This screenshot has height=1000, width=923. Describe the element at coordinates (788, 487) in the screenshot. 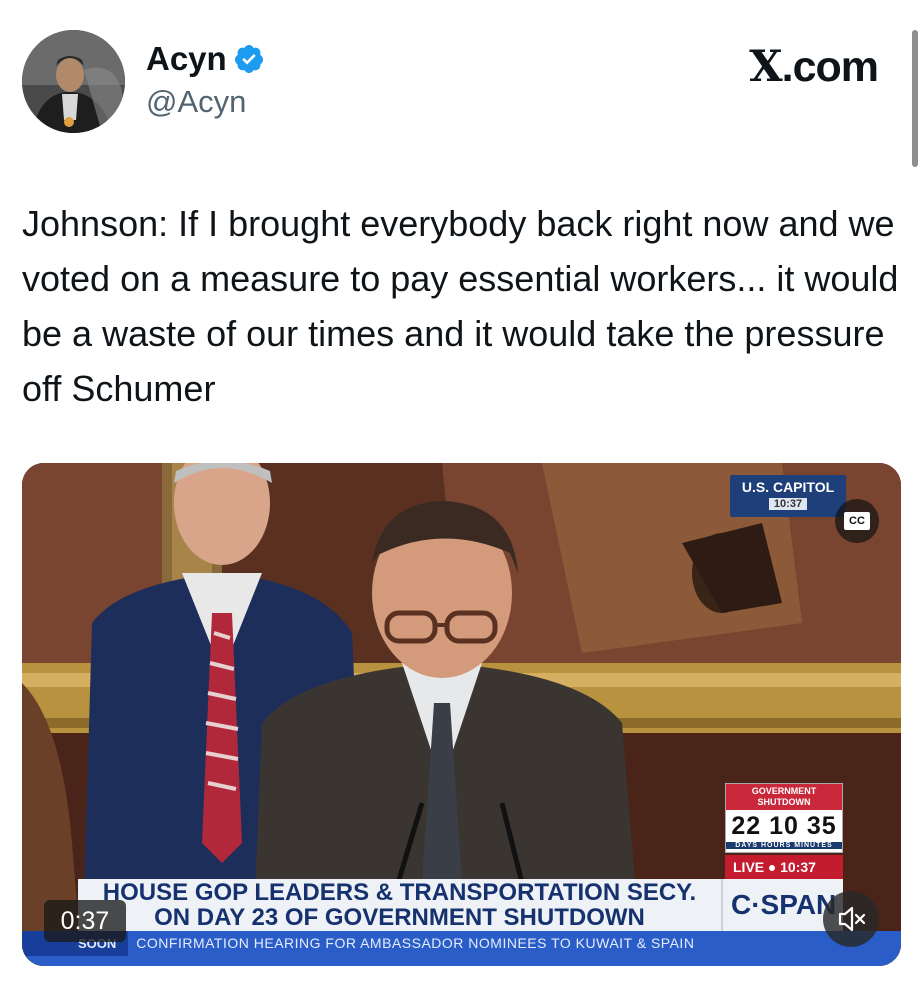

I see `location-bug-label: U.S. CAPITOL` at that location.